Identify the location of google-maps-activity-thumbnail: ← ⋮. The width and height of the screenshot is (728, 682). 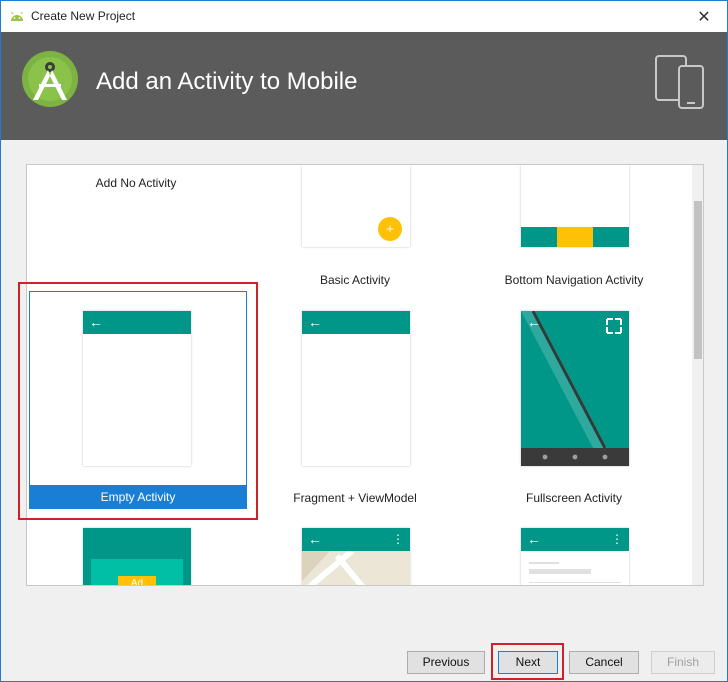
(356, 556).